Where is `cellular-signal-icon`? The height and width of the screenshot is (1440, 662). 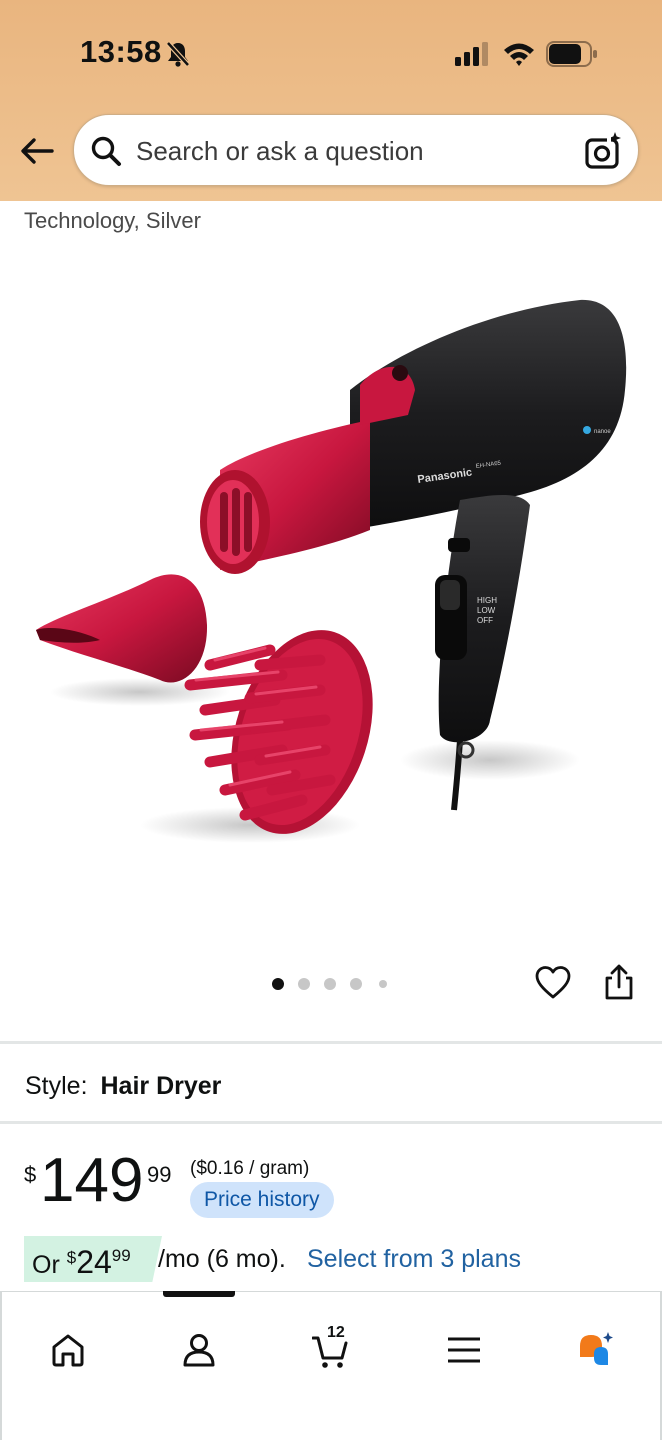
cellular-signal-icon is located at coordinates (471, 54).